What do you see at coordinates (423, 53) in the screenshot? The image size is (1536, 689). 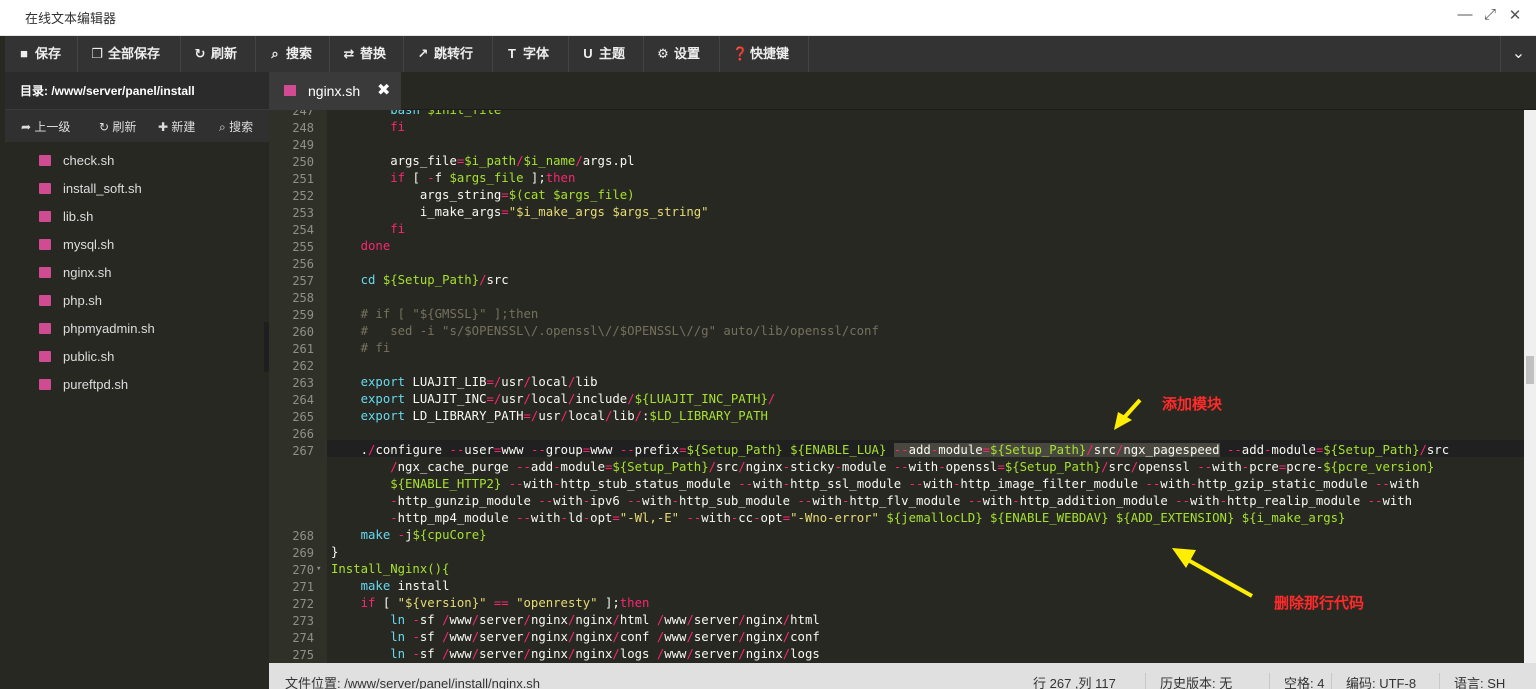 I see `goto-line-icon: ↗` at bounding box center [423, 53].